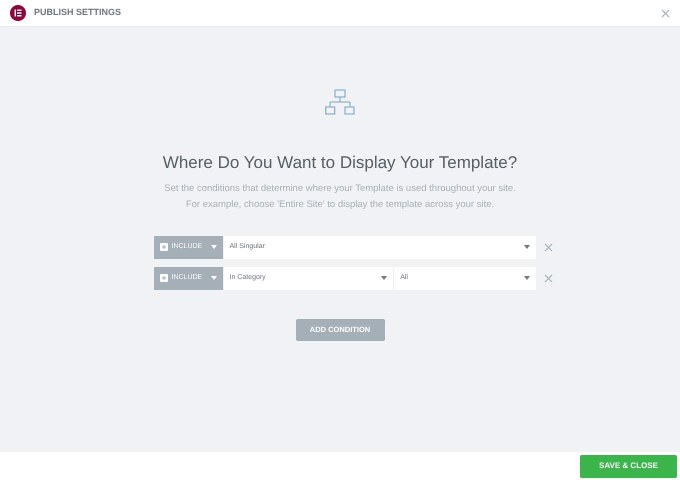 The image size is (680, 480). Describe the element at coordinates (340, 103) in the screenshot. I see `sitemap-icon` at that location.